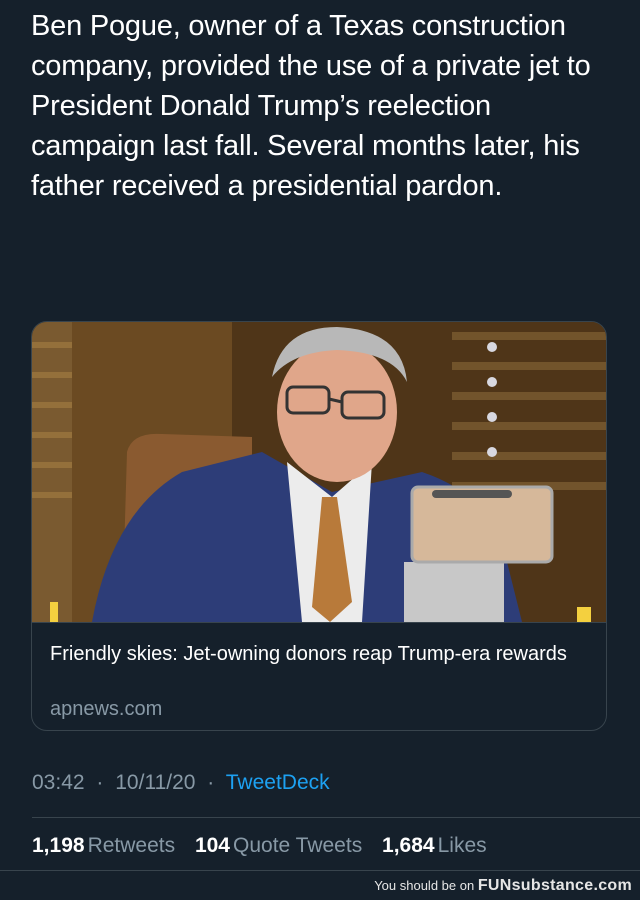 The width and height of the screenshot is (640, 900). What do you see at coordinates (155, 782) in the screenshot?
I see `tweet-date: 10/11/20` at bounding box center [155, 782].